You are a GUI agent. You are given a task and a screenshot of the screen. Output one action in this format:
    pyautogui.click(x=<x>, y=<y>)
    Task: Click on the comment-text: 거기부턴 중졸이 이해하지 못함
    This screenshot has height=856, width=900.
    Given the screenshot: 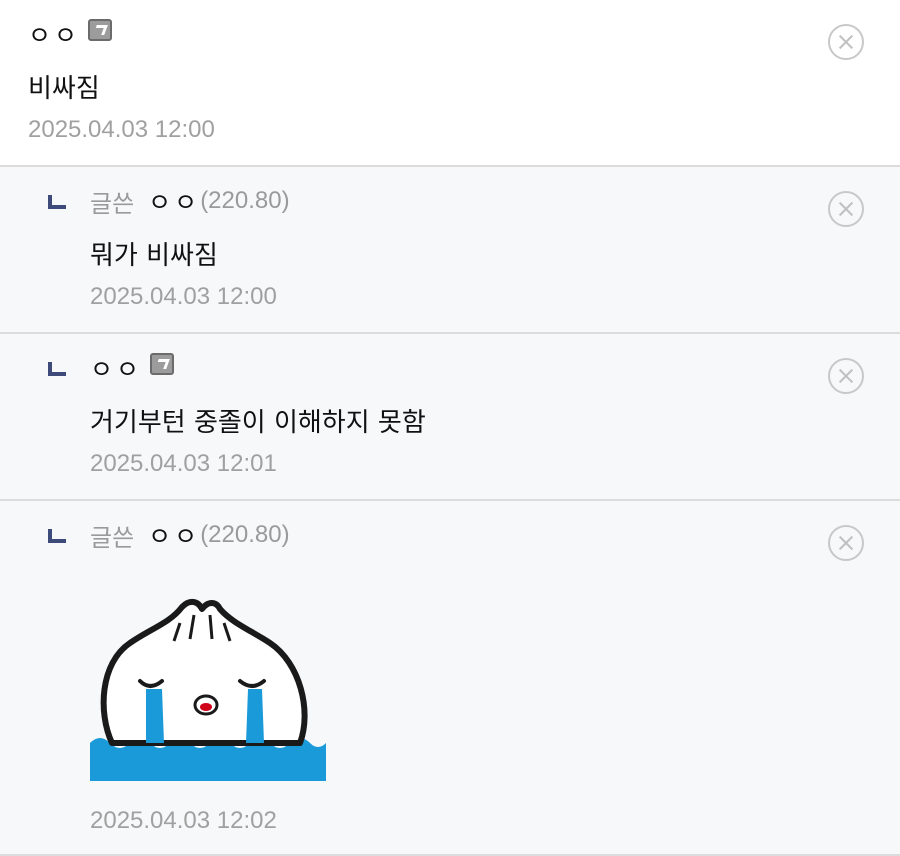 What is the action you would take?
    pyautogui.click(x=258, y=423)
    